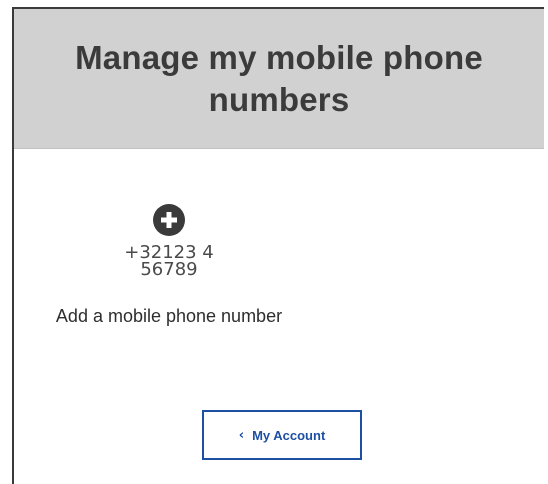 The height and width of the screenshot is (484, 548). I want to click on chevron-left-icon: ‹, so click(241, 435).